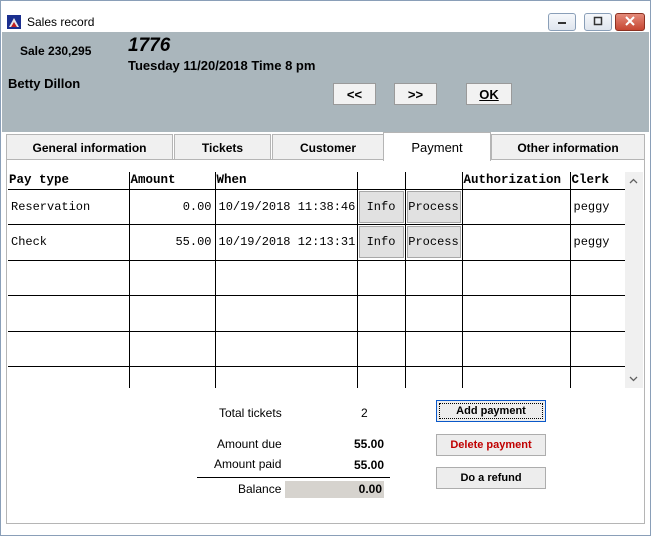 This screenshot has height=536, width=651. Describe the element at coordinates (364, 413) in the screenshot. I see `total-tickets-value: 2` at that location.